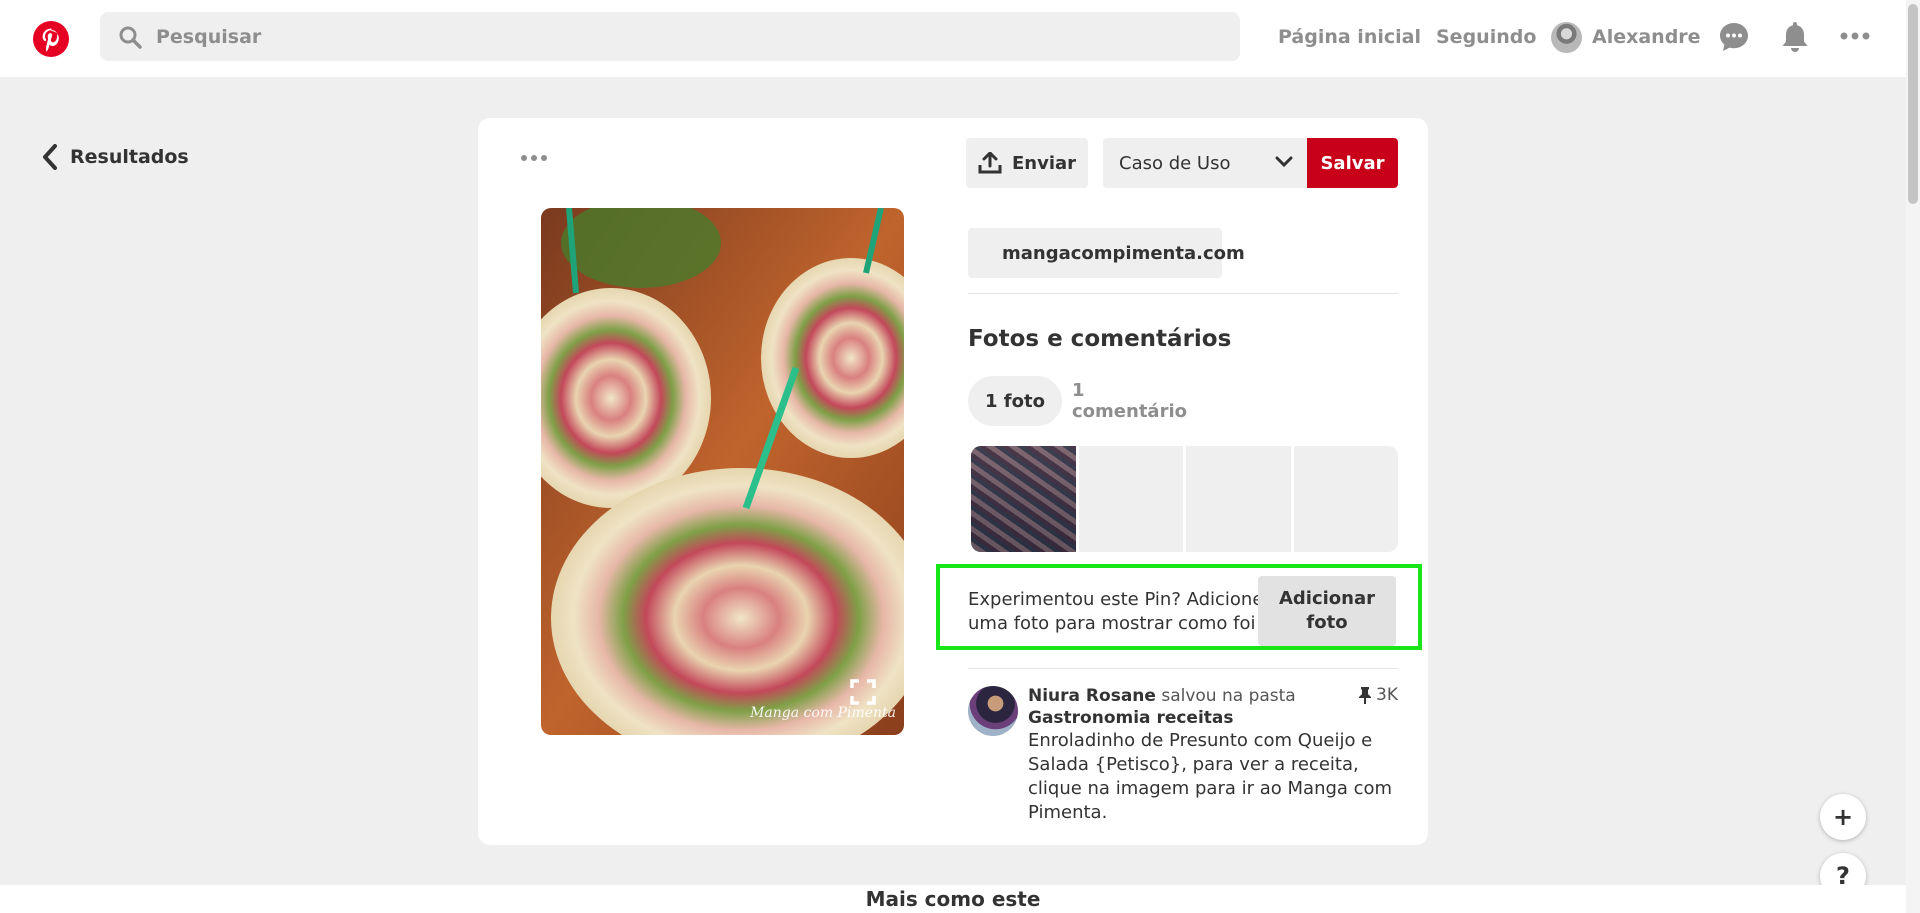 The image size is (1920, 913). Describe the element at coordinates (1843, 817) in the screenshot. I see `create-plus-button: +` at that location.